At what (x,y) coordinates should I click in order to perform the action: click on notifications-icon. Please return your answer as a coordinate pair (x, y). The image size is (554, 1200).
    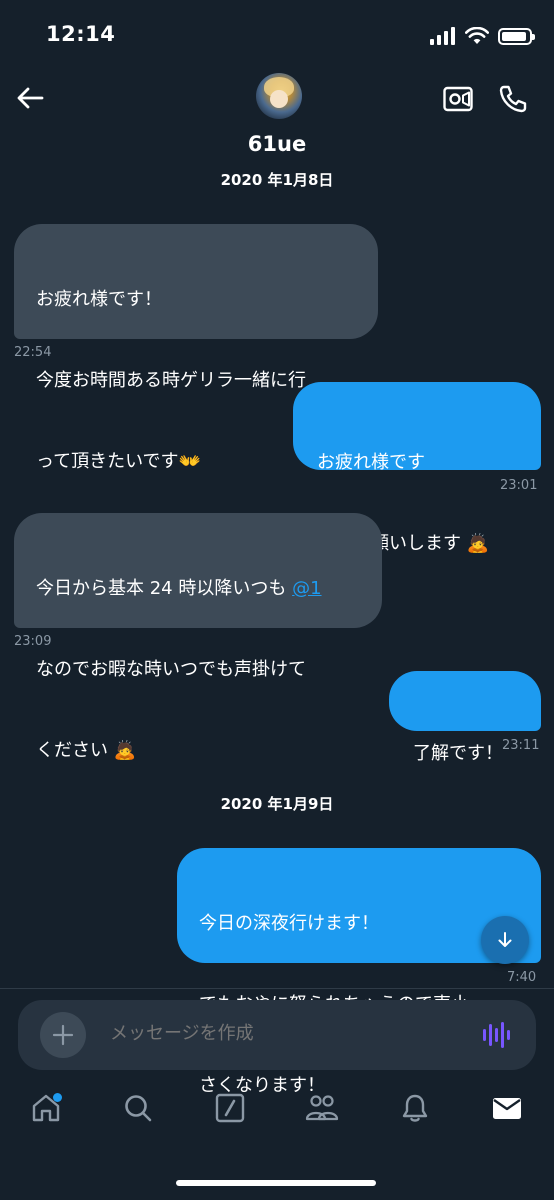
    Looking at the image, I should click on (415, 1108).